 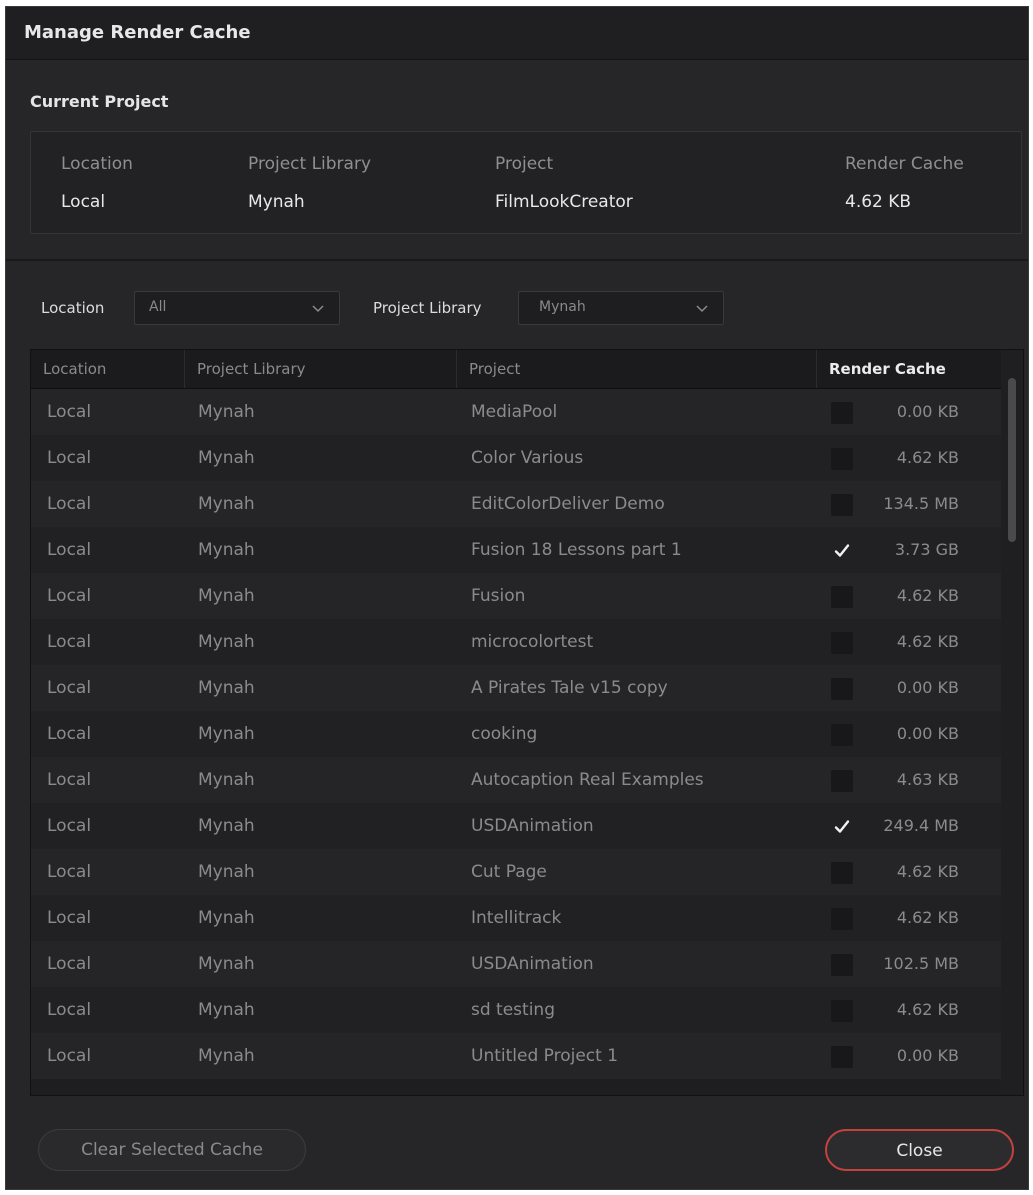 I want to click on section-divider, so click(x=517, y=260).